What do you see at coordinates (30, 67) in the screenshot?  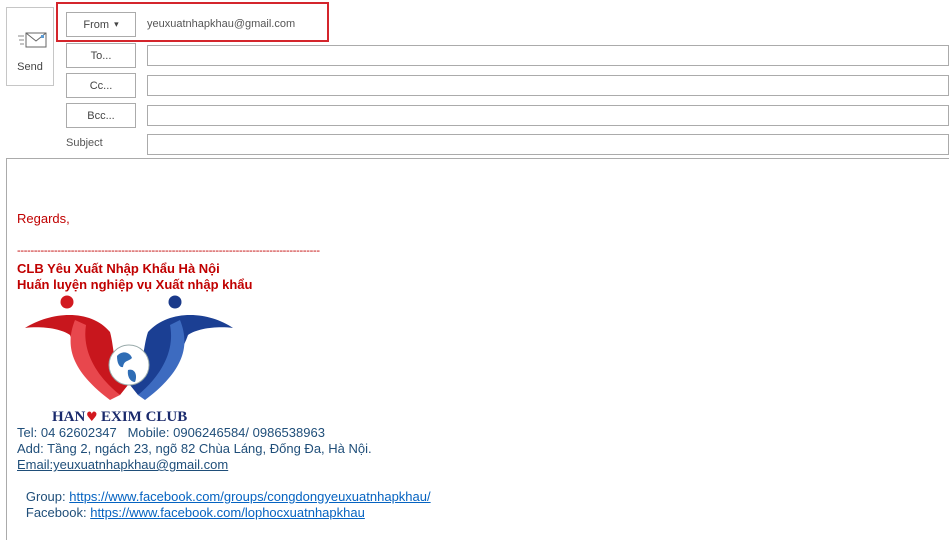 I see `send-label: Send` at bounding box center [30, 67].